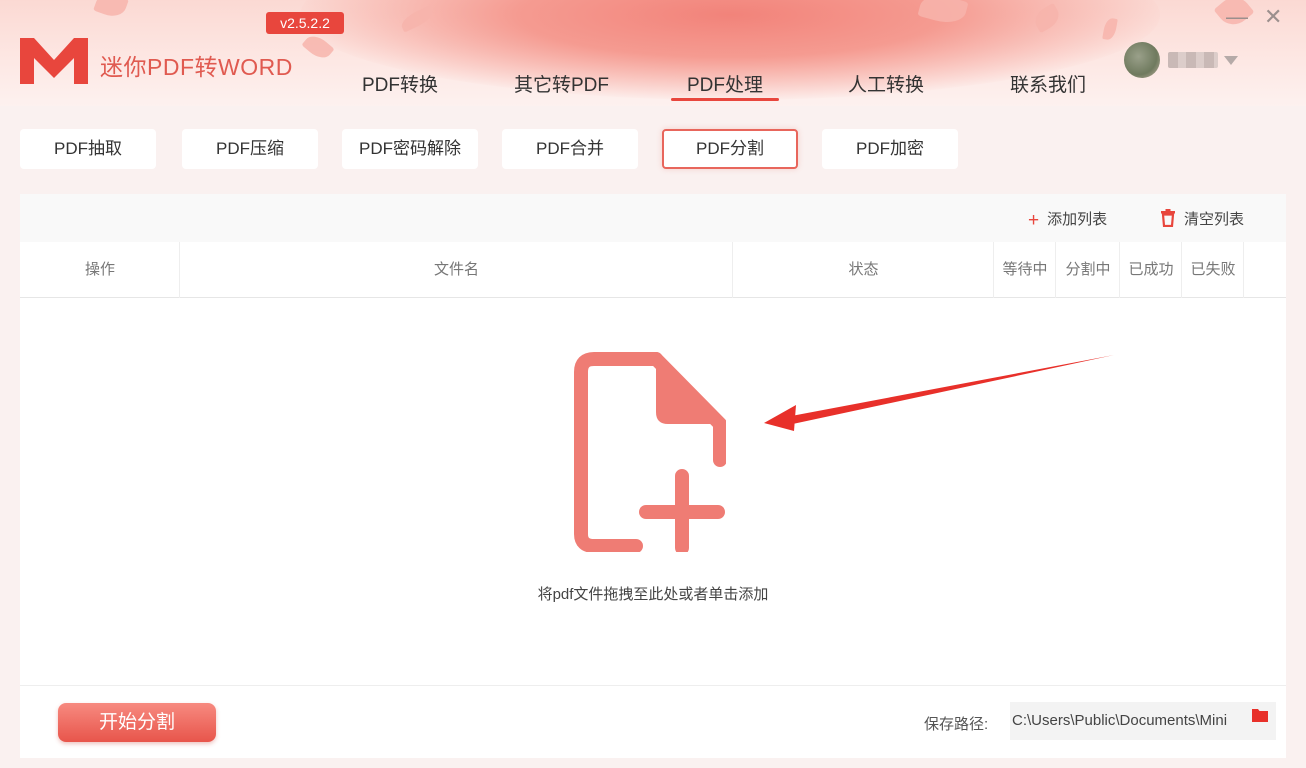  What do you see at coordinates (1151, 270) in the screenshot?
I see `col-success: 已成功` at bounding box center [1151, 270].